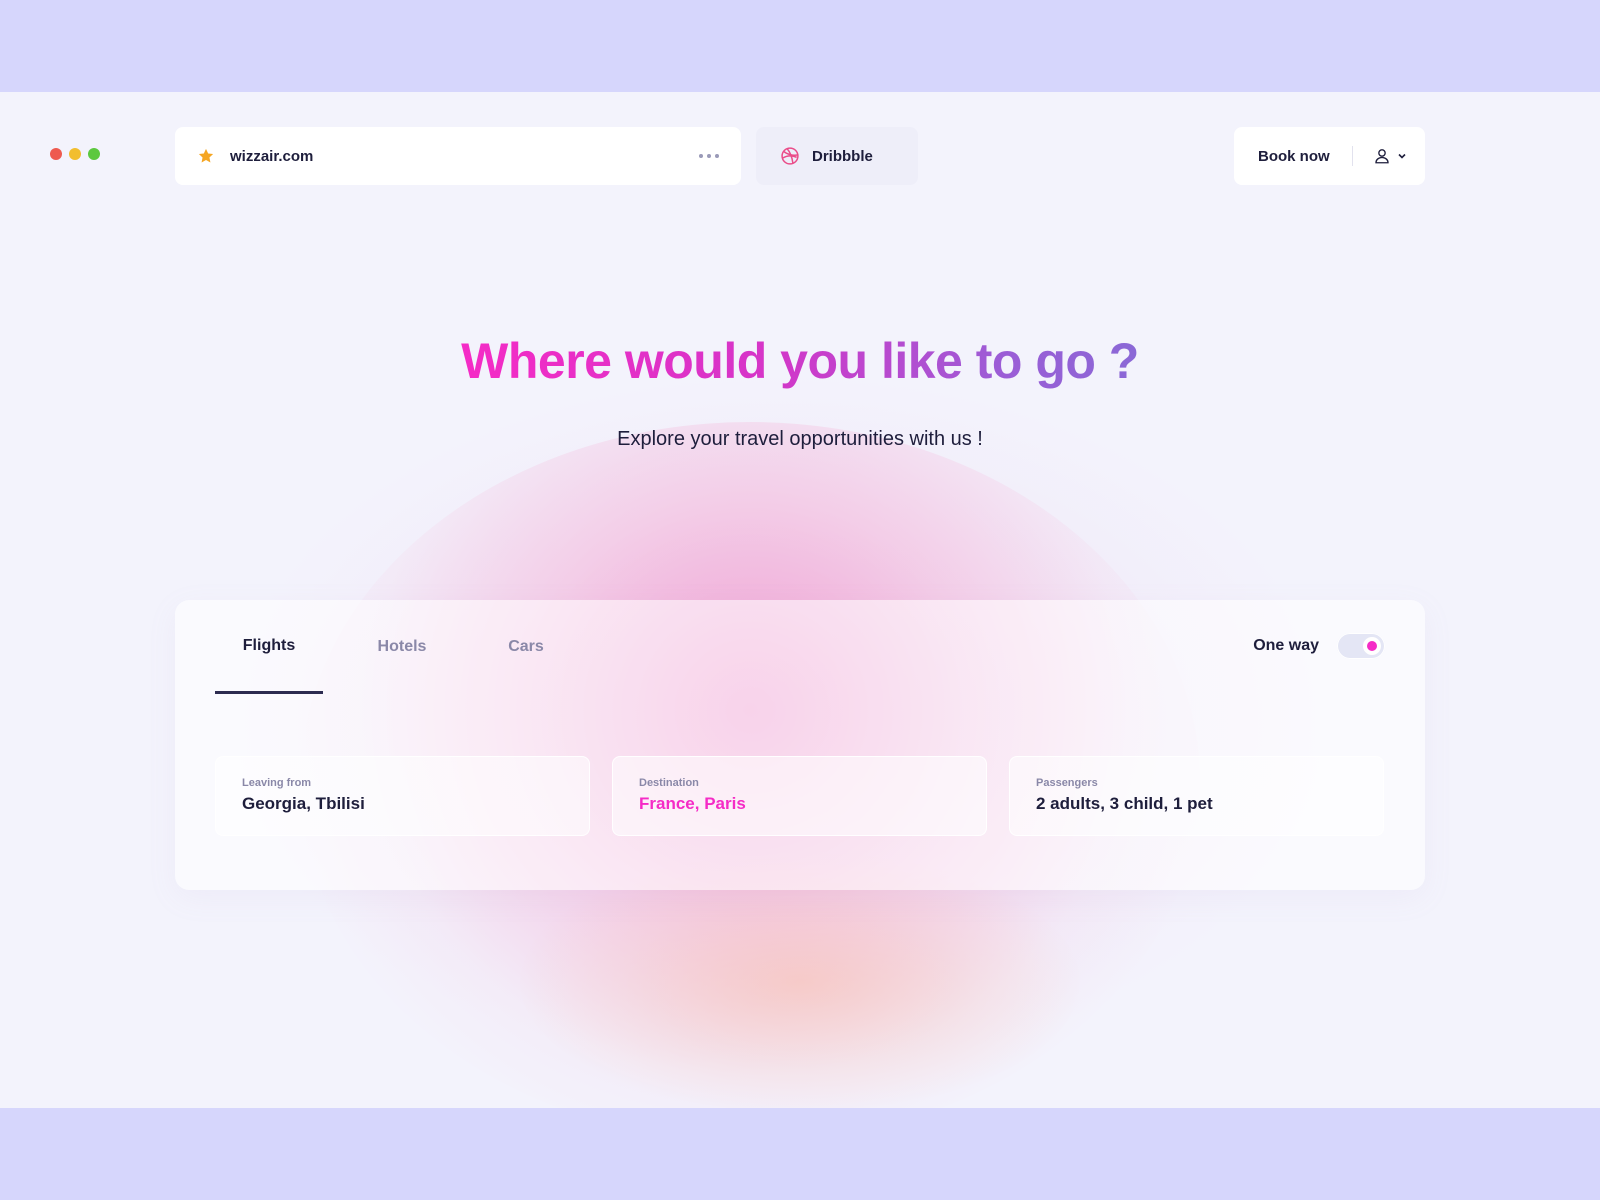 This screenshot has width=1600, height=1200. I want to click on field-value: Georgia, Tbilisi, so click(303, 803).